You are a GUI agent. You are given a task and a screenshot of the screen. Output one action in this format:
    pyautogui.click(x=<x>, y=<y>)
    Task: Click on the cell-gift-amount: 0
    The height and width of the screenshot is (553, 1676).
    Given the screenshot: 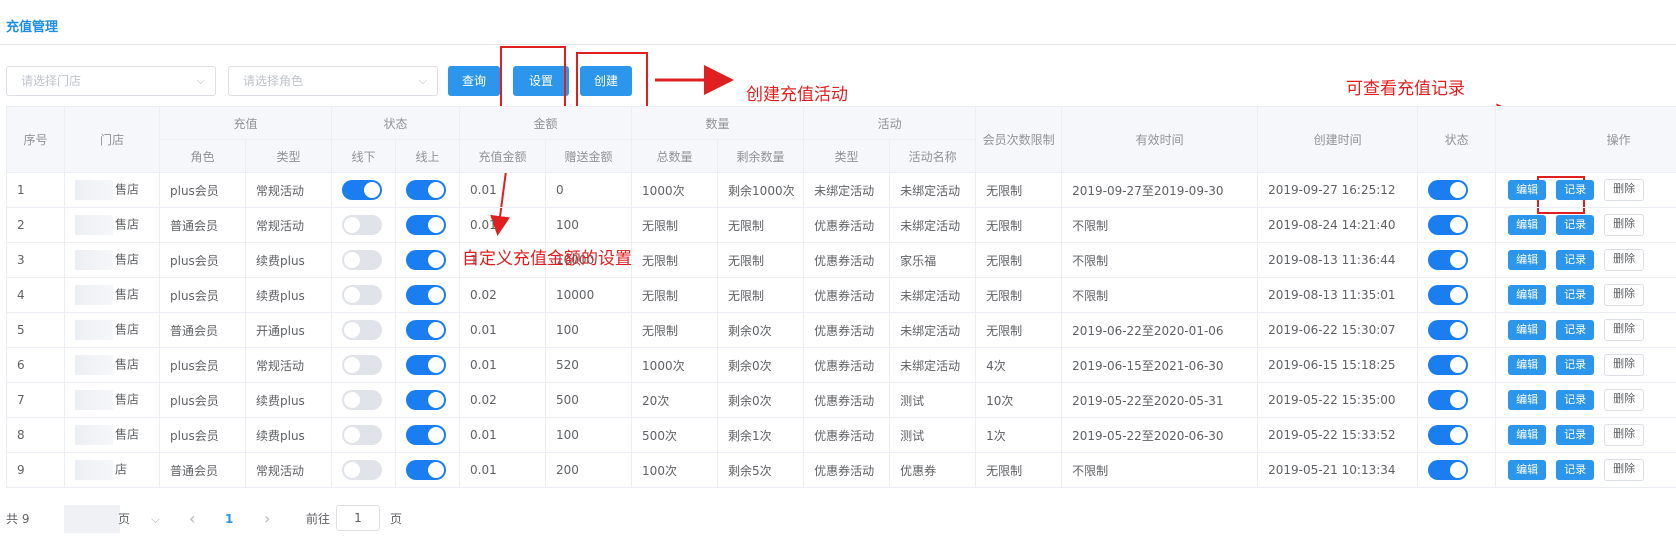 What is the action you would take?
    pyautogui.click(x=589, y=190)
    